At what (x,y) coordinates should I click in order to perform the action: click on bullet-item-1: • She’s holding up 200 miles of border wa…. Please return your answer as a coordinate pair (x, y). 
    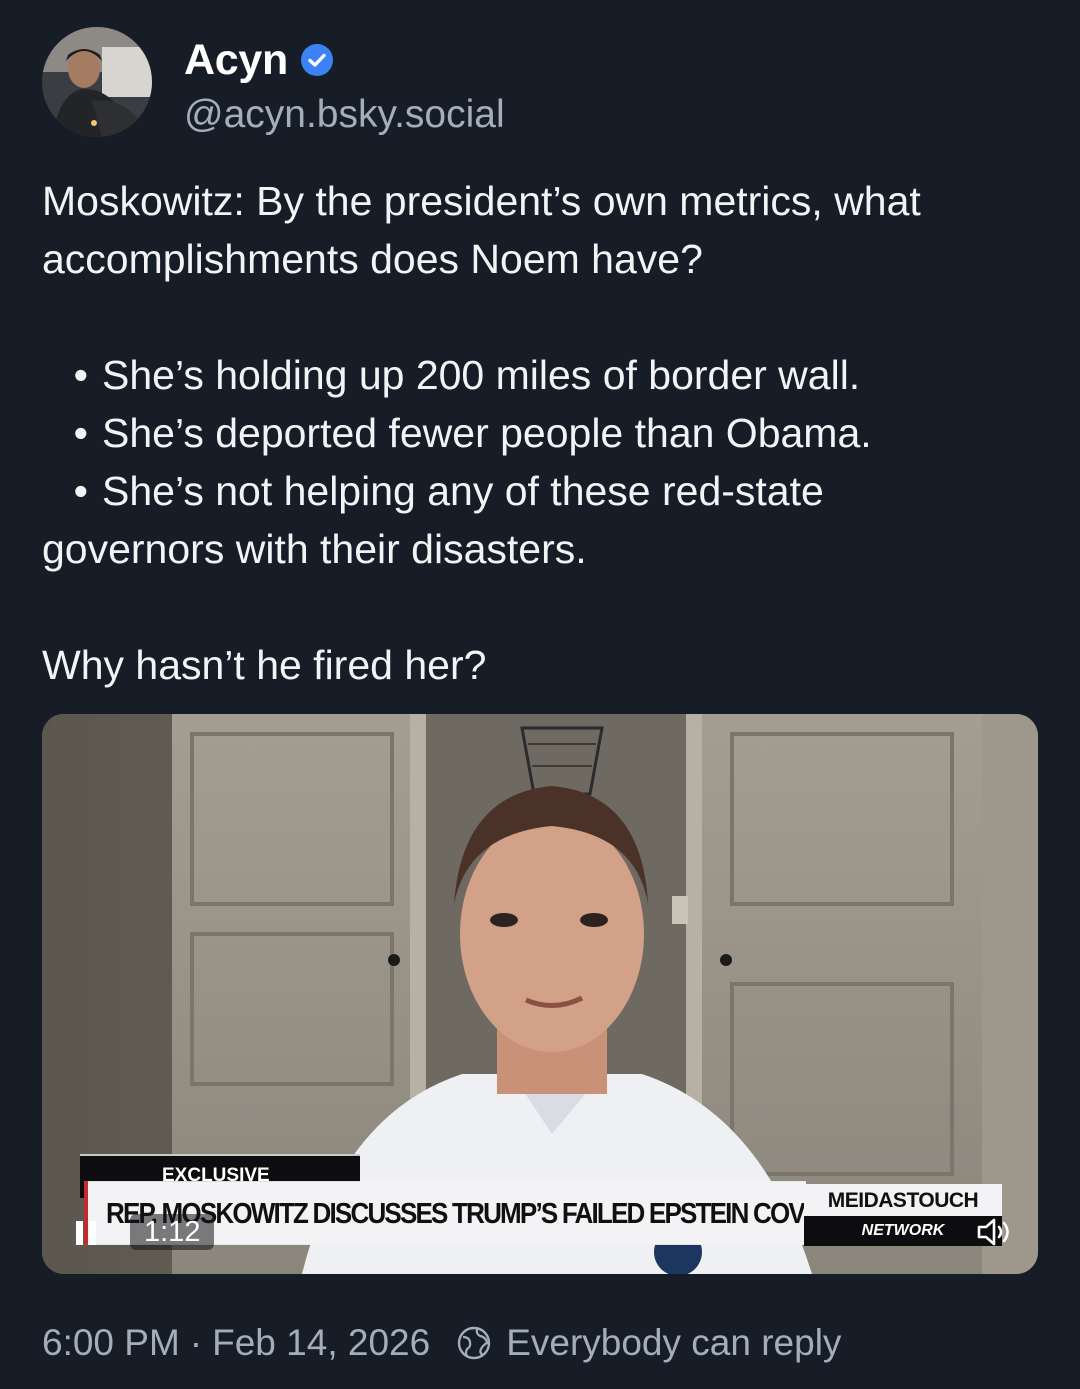
    Looking at the image, I should click on (542, 375).